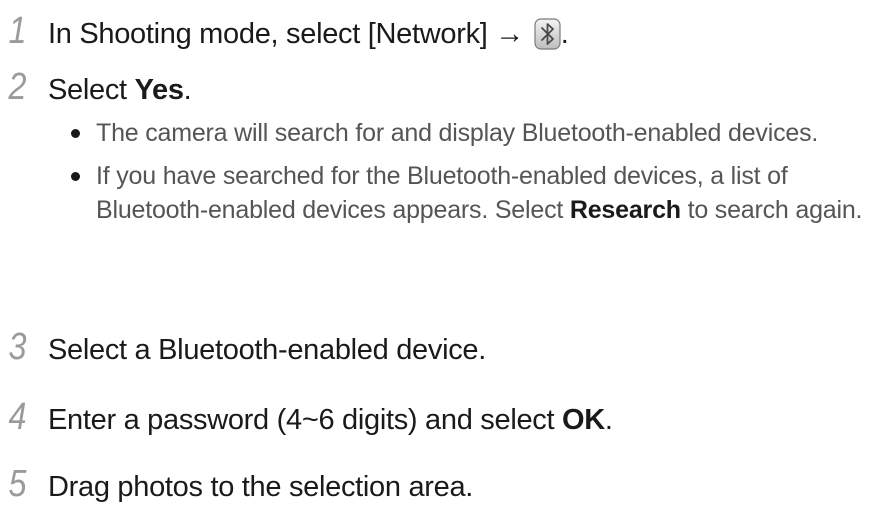 The height and width of the screenshot is (526, 874). Describe the element at coordinates (17, 484) in the screenshot. I see `step-number: 5` at that location.